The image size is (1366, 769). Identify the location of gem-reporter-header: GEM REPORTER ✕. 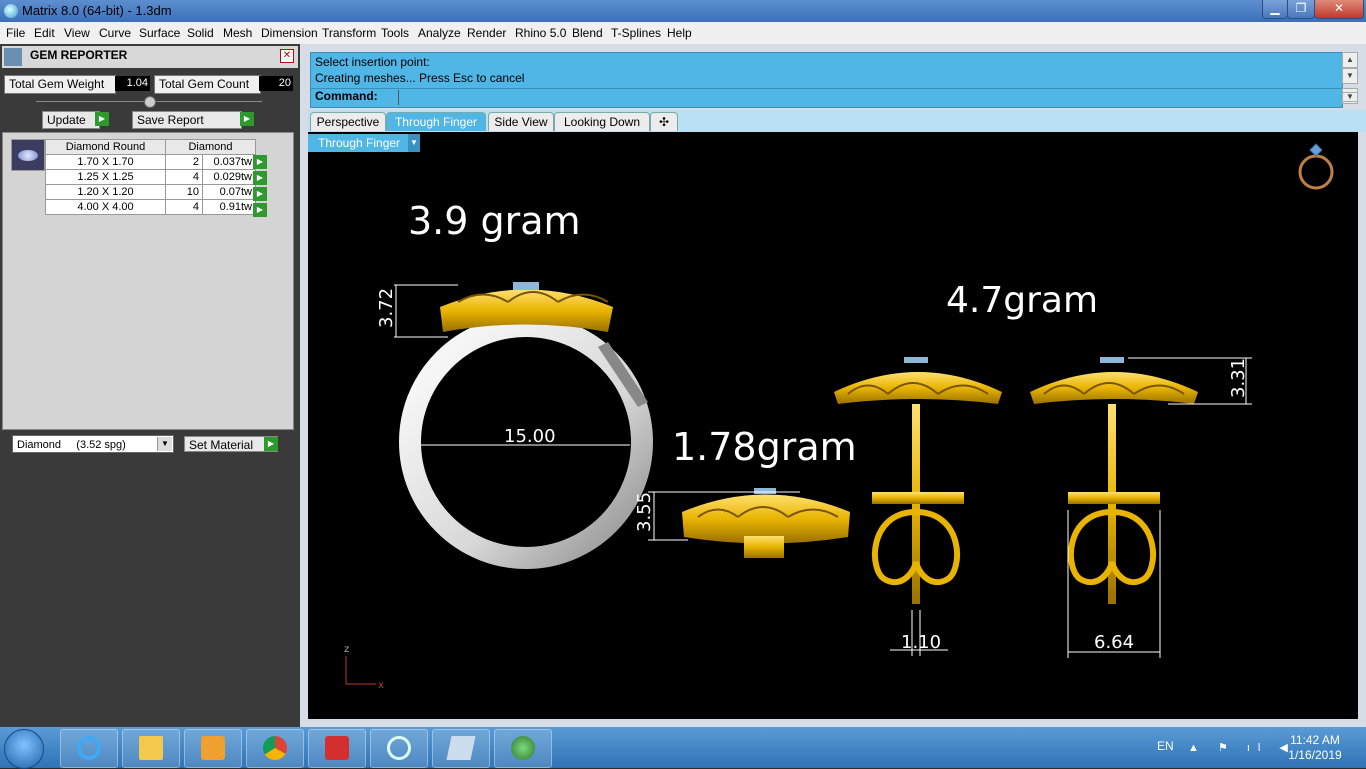
(150, 57).